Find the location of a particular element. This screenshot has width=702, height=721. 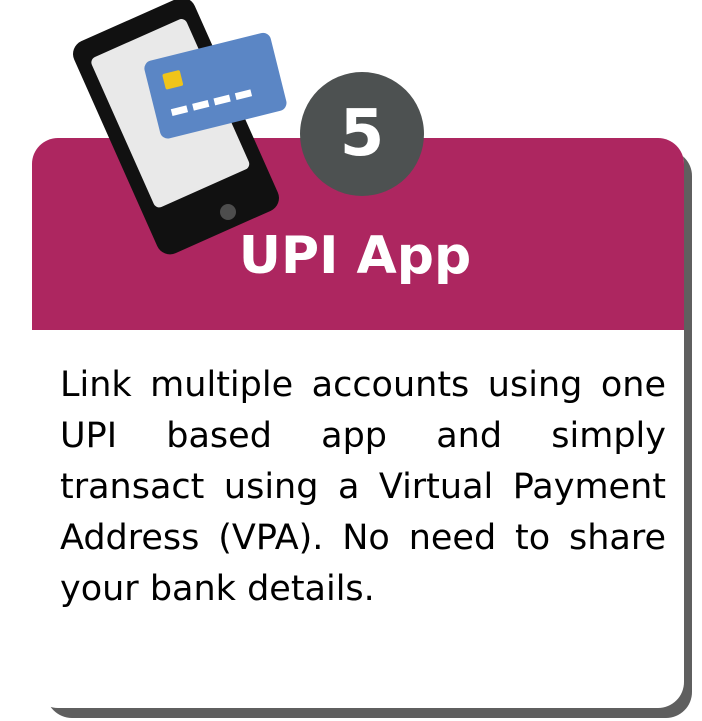

credit-card-icon is located at coordinates (215, 85).